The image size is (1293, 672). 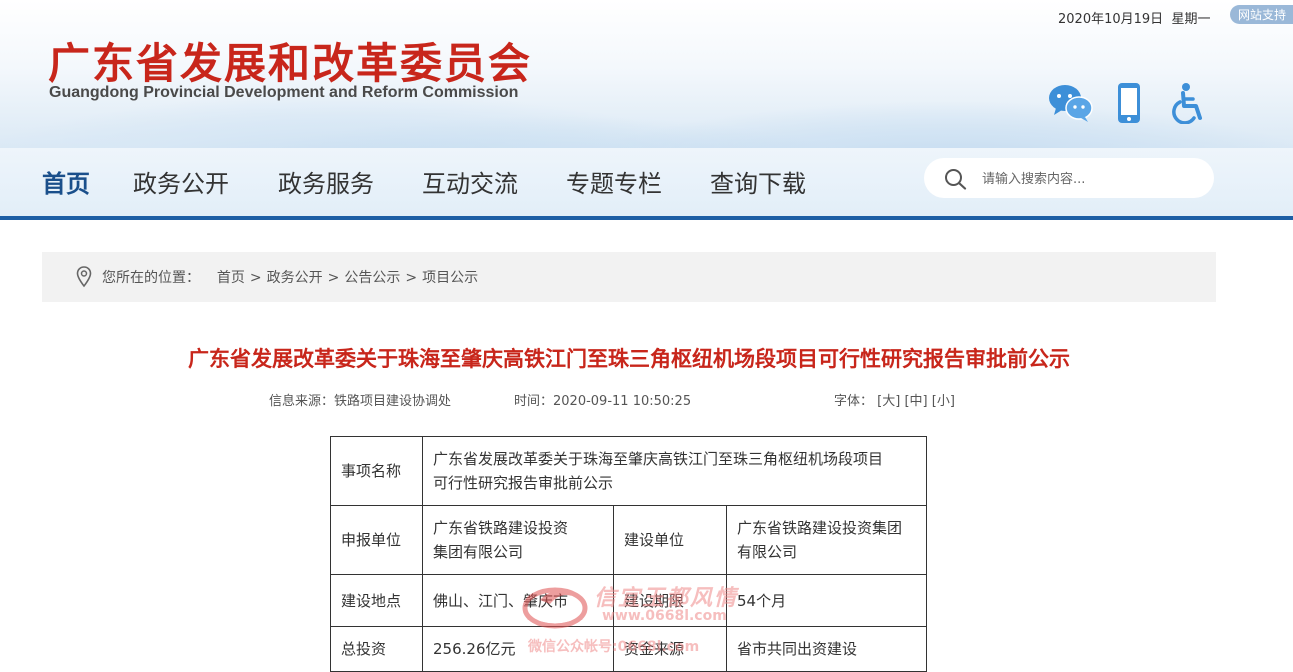 What do you see at coordinates (66, 181) in the screenshot?
I see `nav-item-home: 首页` at bounding box center [66, 181].